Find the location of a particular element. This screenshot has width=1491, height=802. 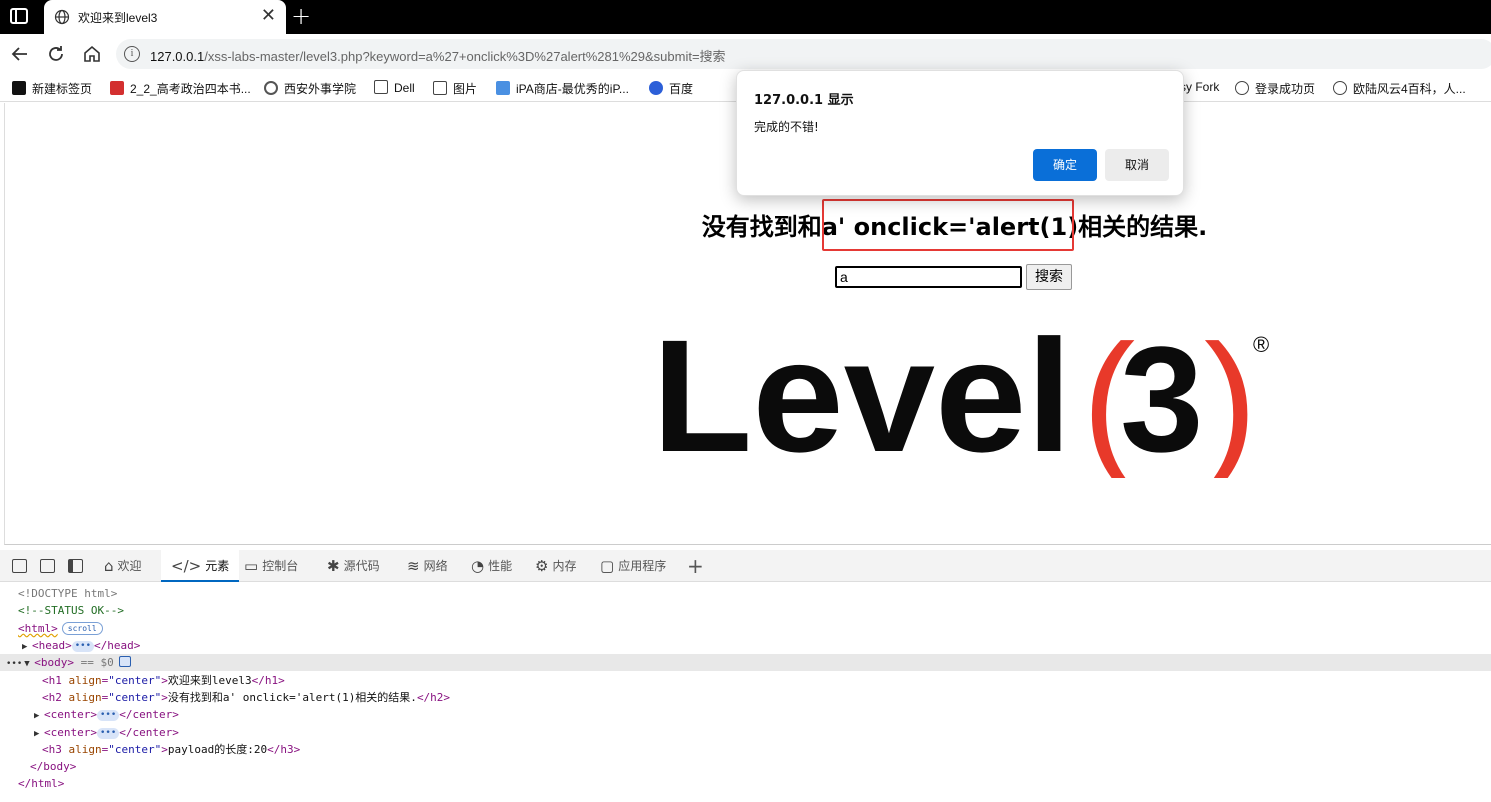

tab-title: 欢迎来到level3 is located at coordinates (118, 18).